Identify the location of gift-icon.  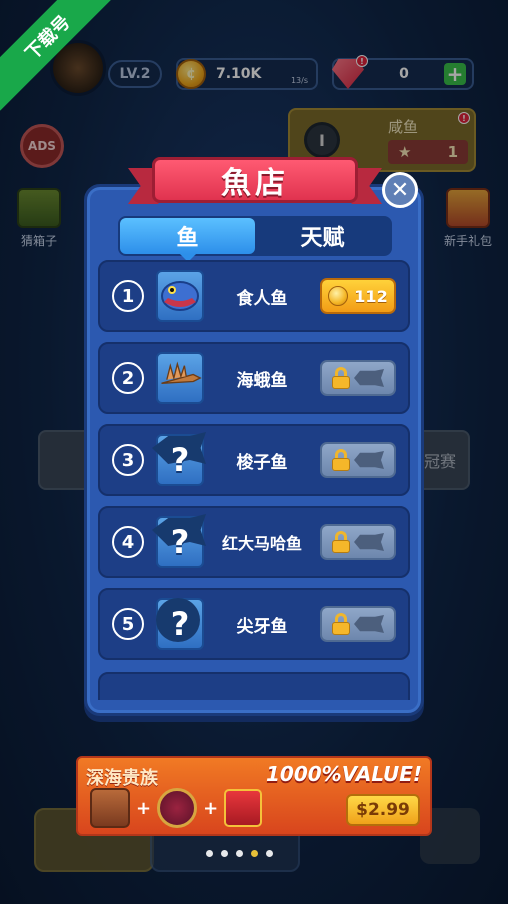
(243, 808).